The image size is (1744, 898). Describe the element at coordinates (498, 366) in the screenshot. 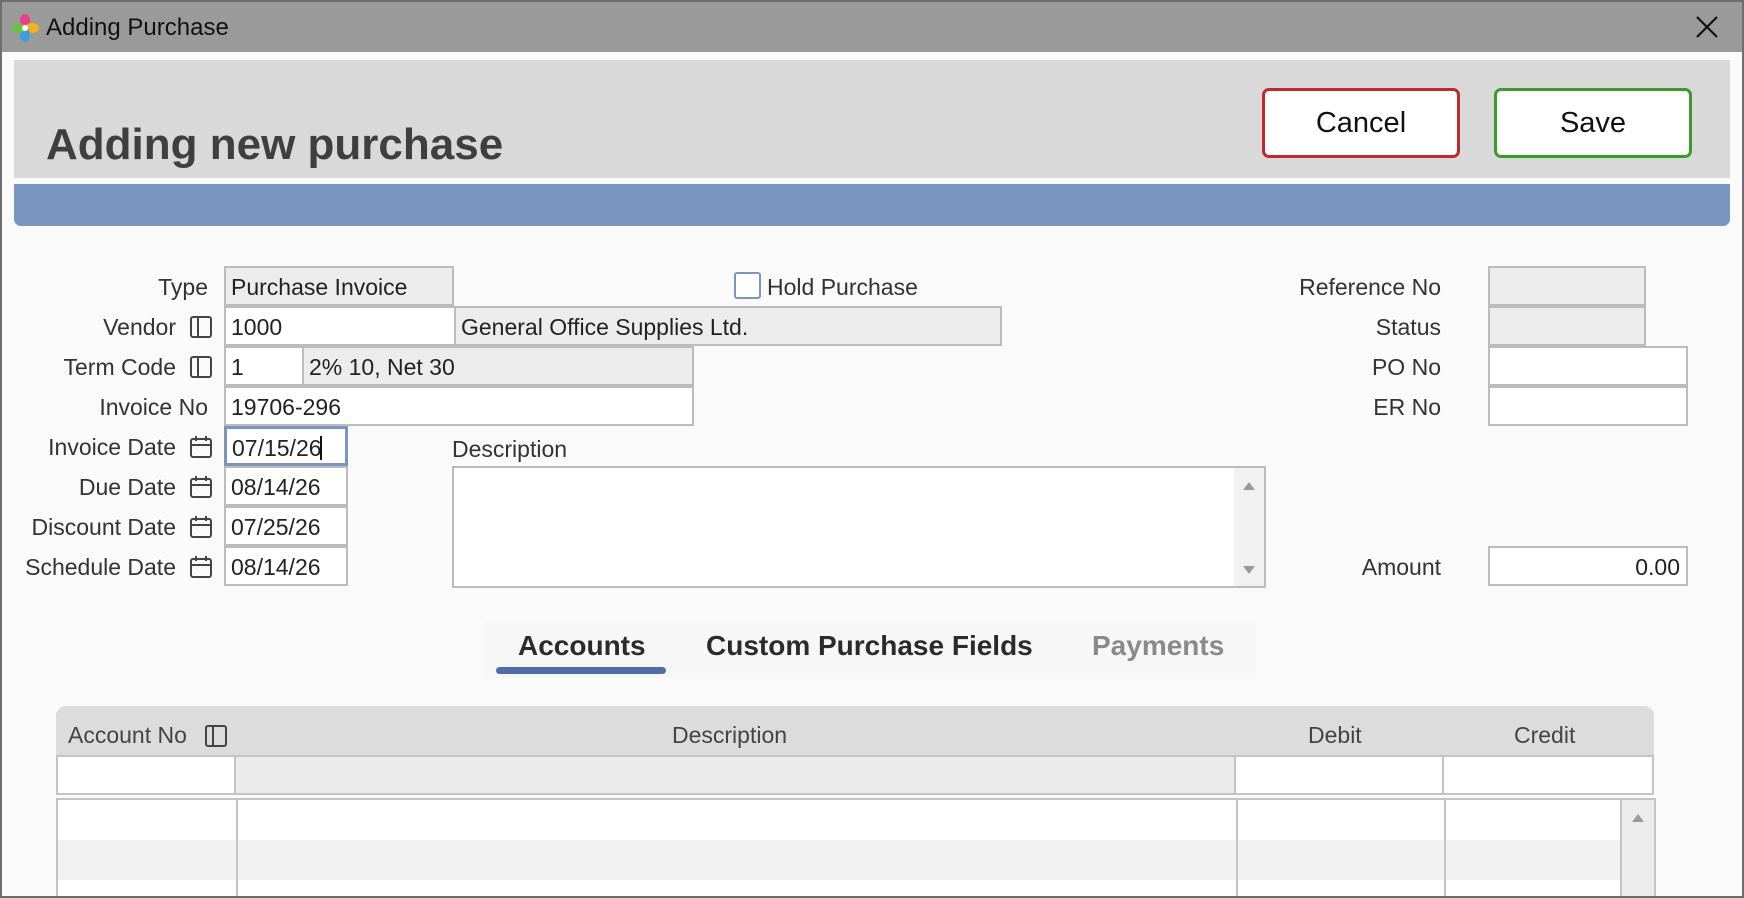

I see `term-name-field: 2% 10, Net 30` at that location.